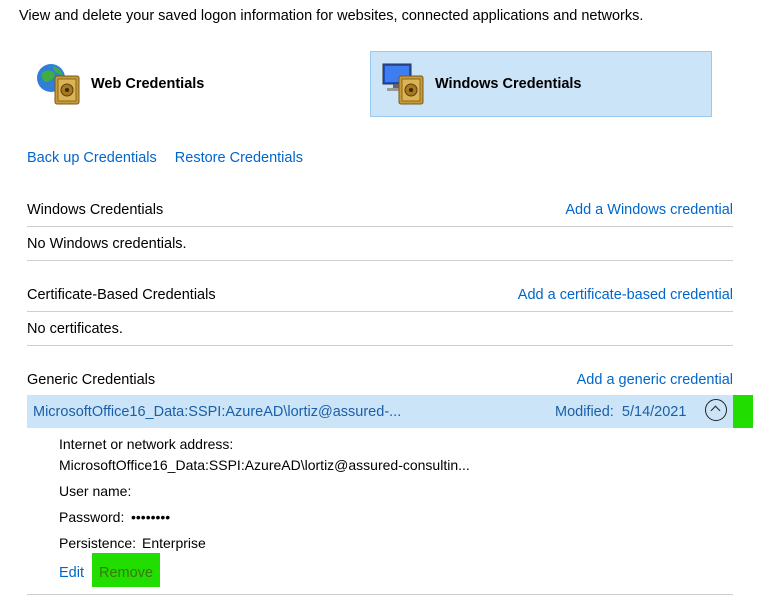 This screenshot has width=775, height=600. I want to click on empty-message: No certificates., so click(75, 328).